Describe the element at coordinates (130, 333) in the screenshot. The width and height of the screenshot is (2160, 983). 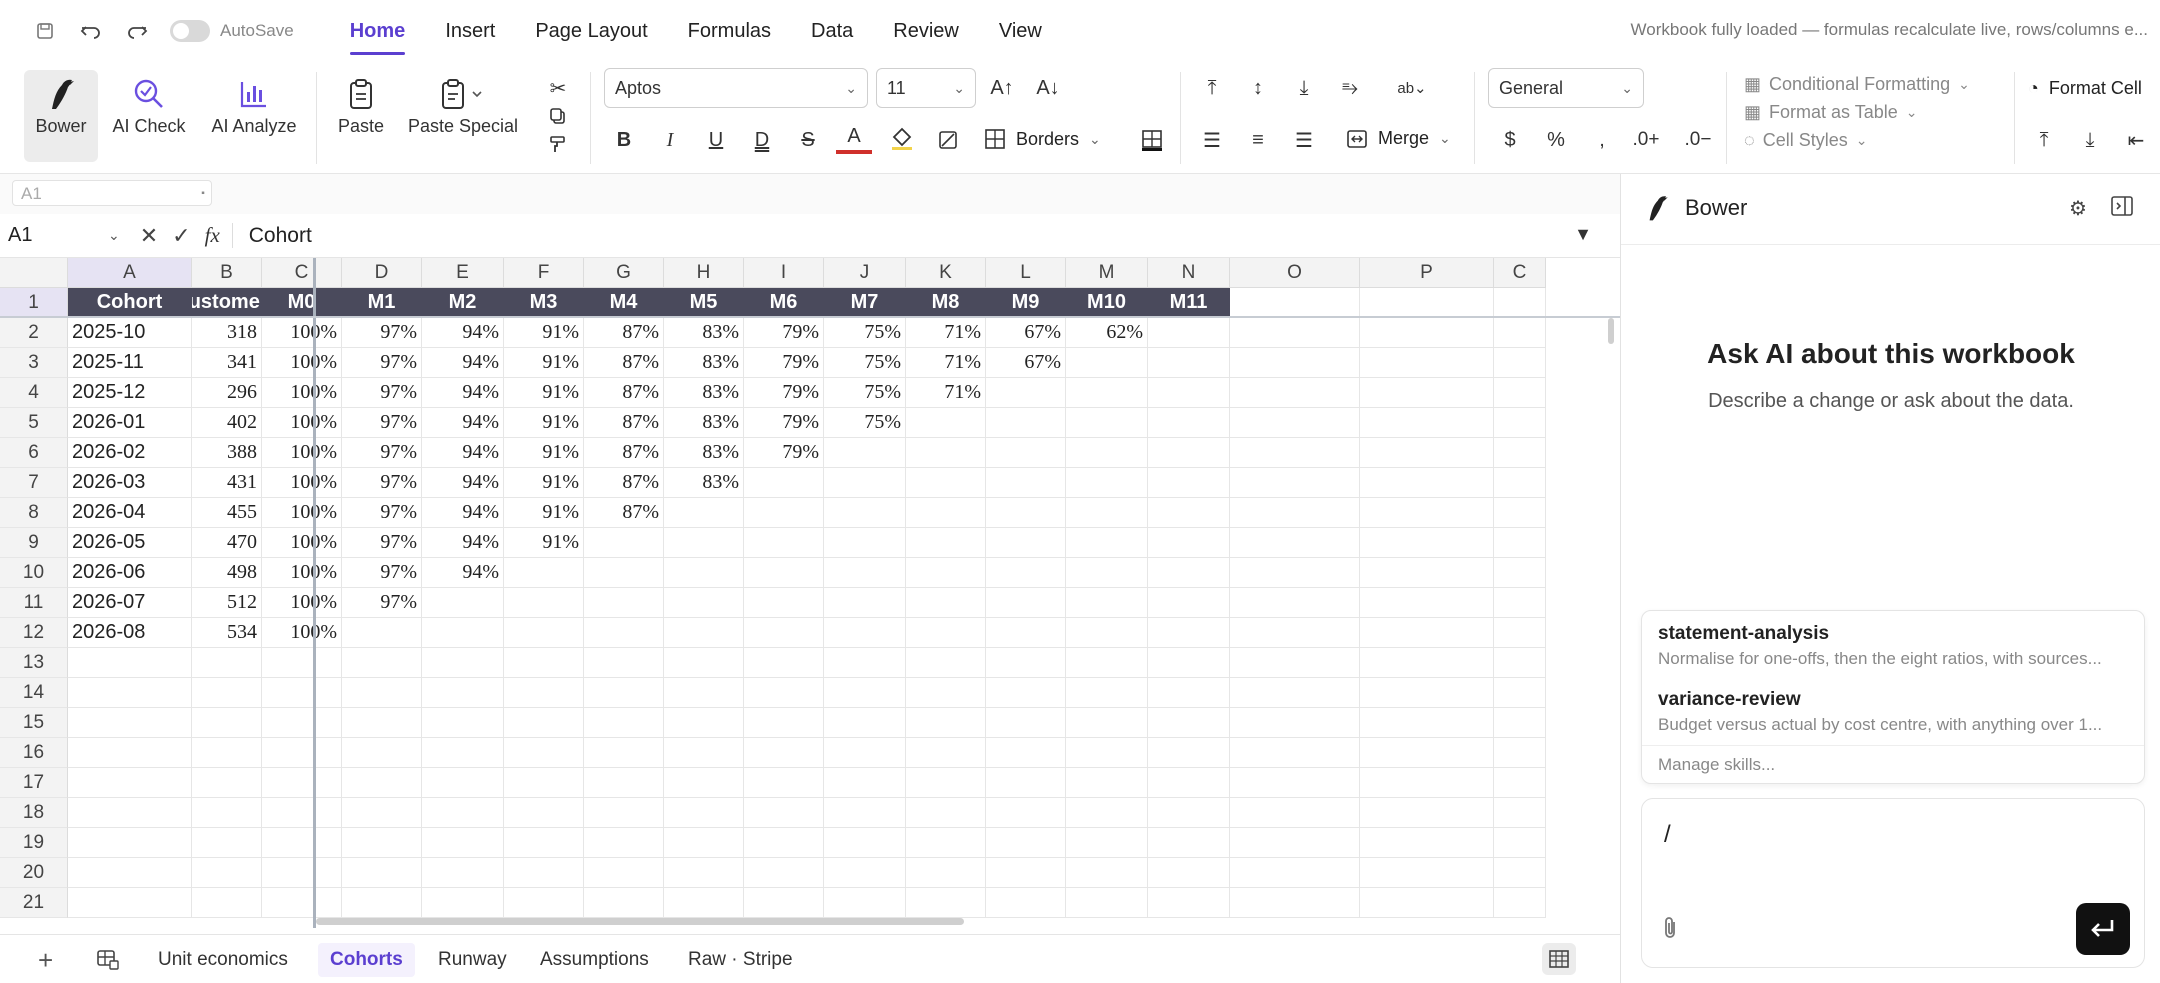
I see `cohort-cell: 2025-10` at that location.